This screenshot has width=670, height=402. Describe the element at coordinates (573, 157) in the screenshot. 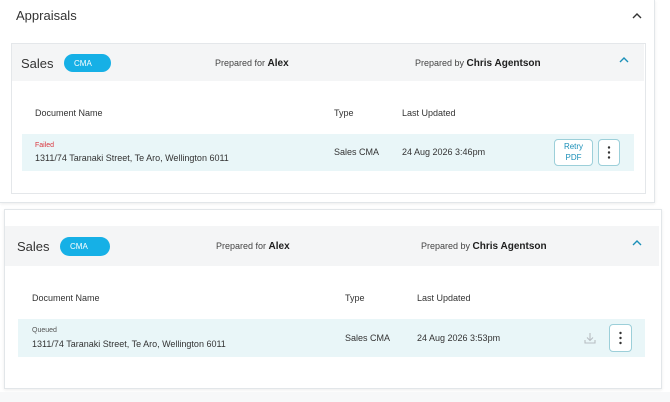

I see `retry-pdf-label-2: PDF` at that location.